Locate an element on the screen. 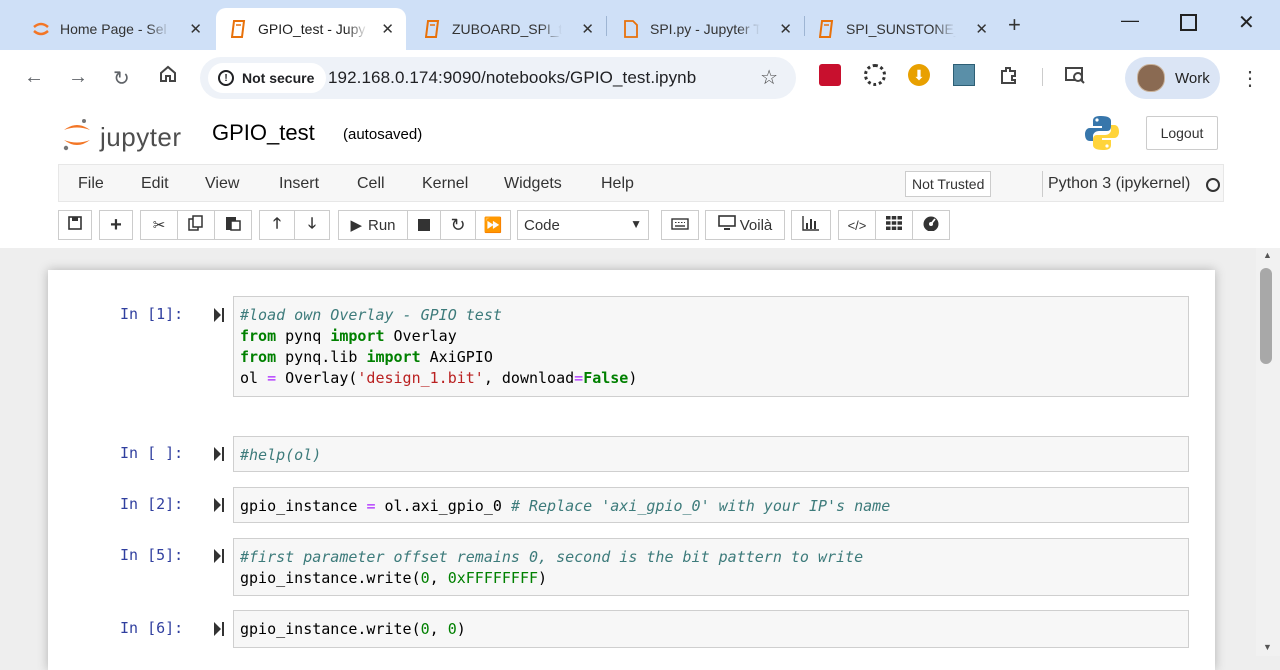 This screenshot has height=670, width=1280. menu-help: Help is located at coordinates (617, 184).